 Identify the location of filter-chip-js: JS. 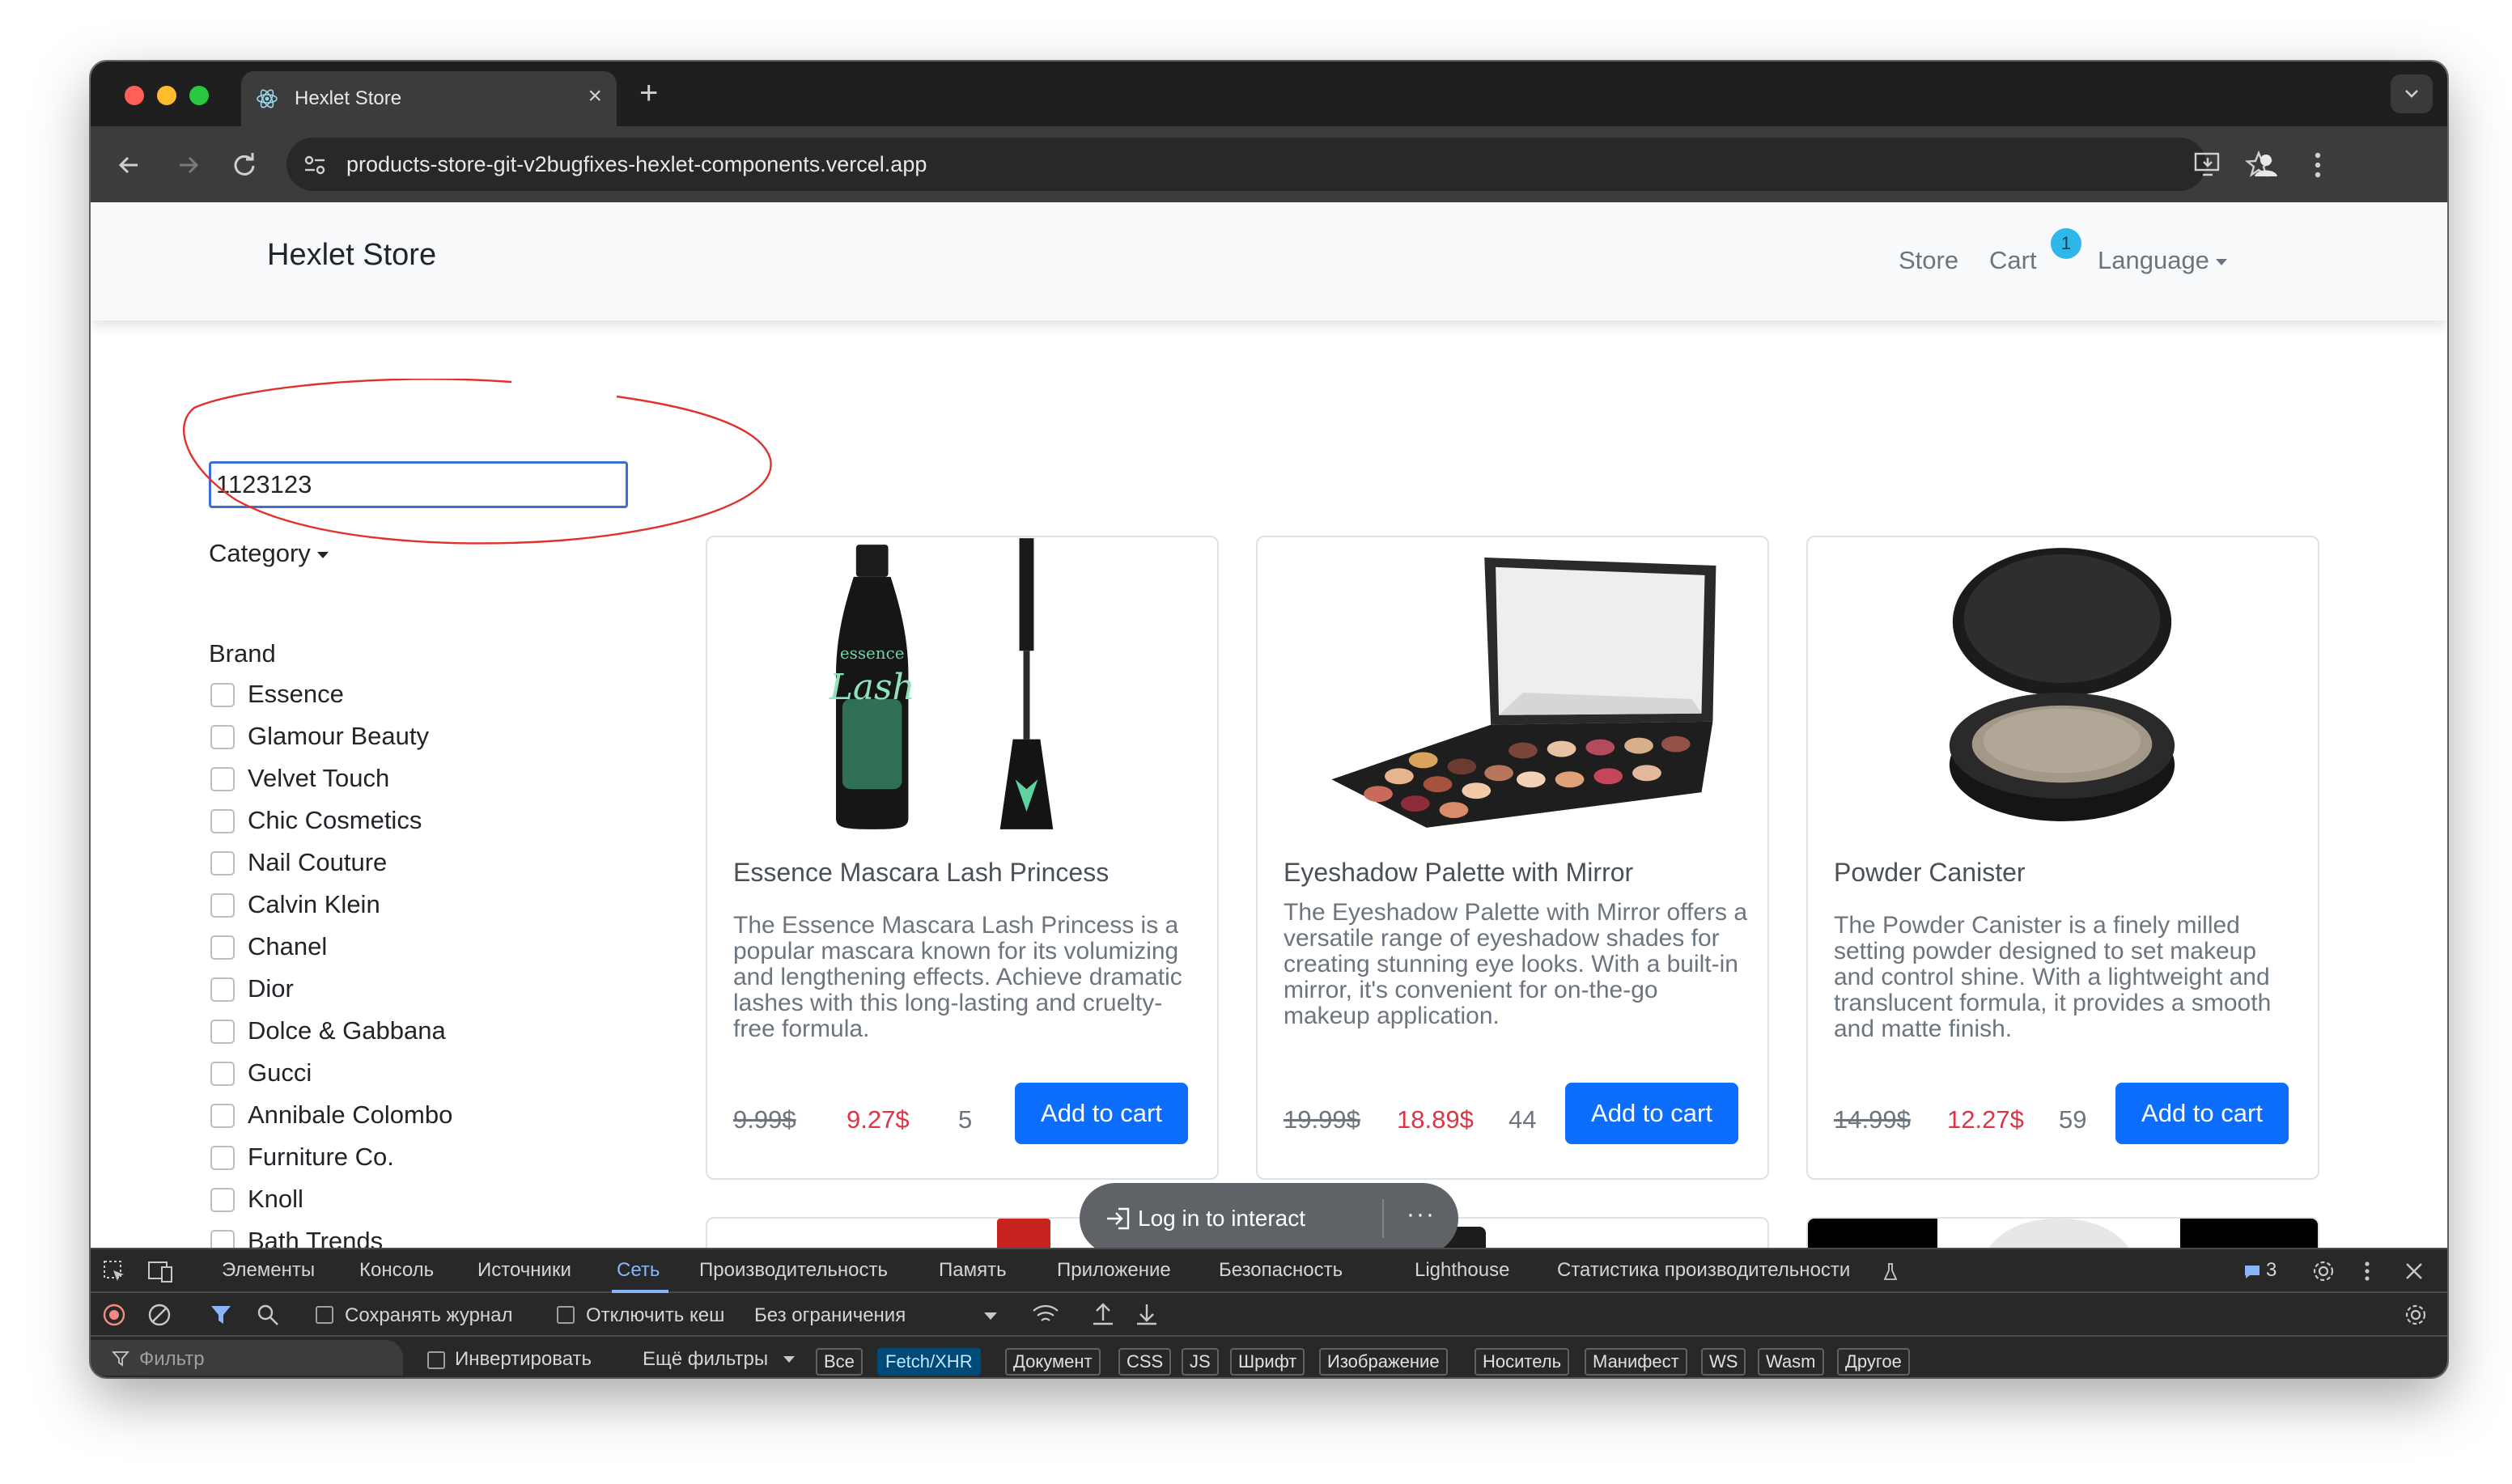
(1200, 1362).